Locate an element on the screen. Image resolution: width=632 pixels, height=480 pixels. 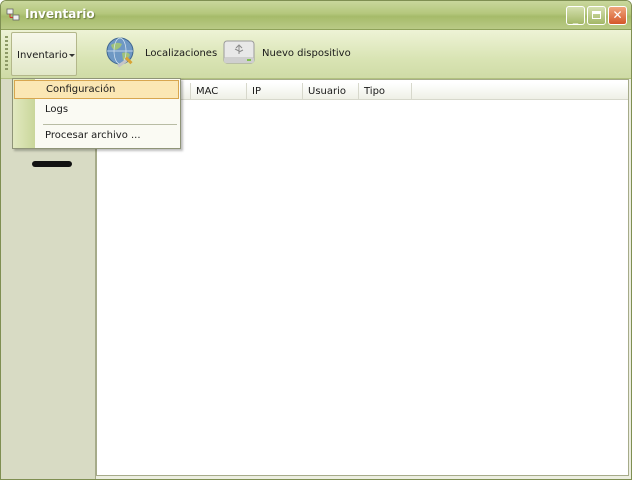
column-header-ip: IP is located at coordinates (275, 91).